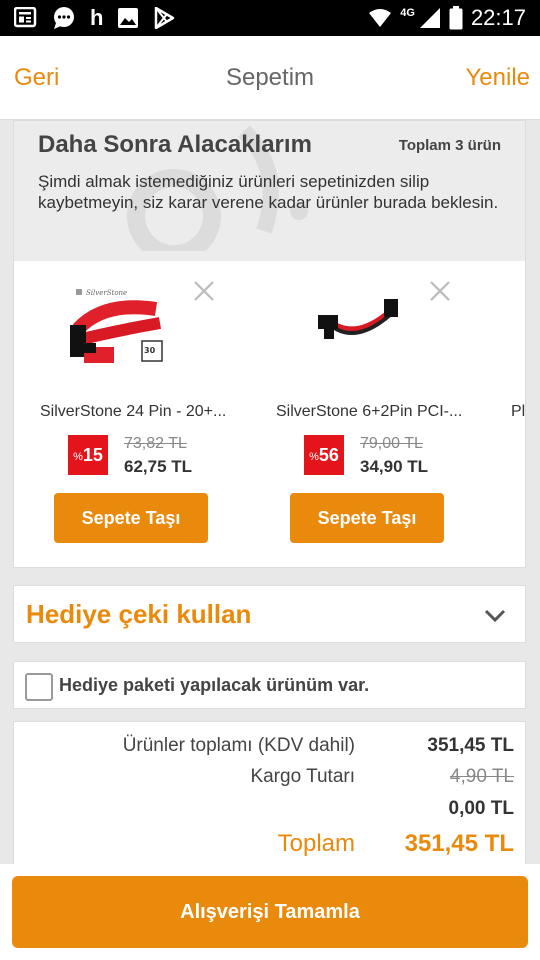  I want to click on gift-package-option: Hediye paketi yapılacak ürünüm var., so click(269, 685).